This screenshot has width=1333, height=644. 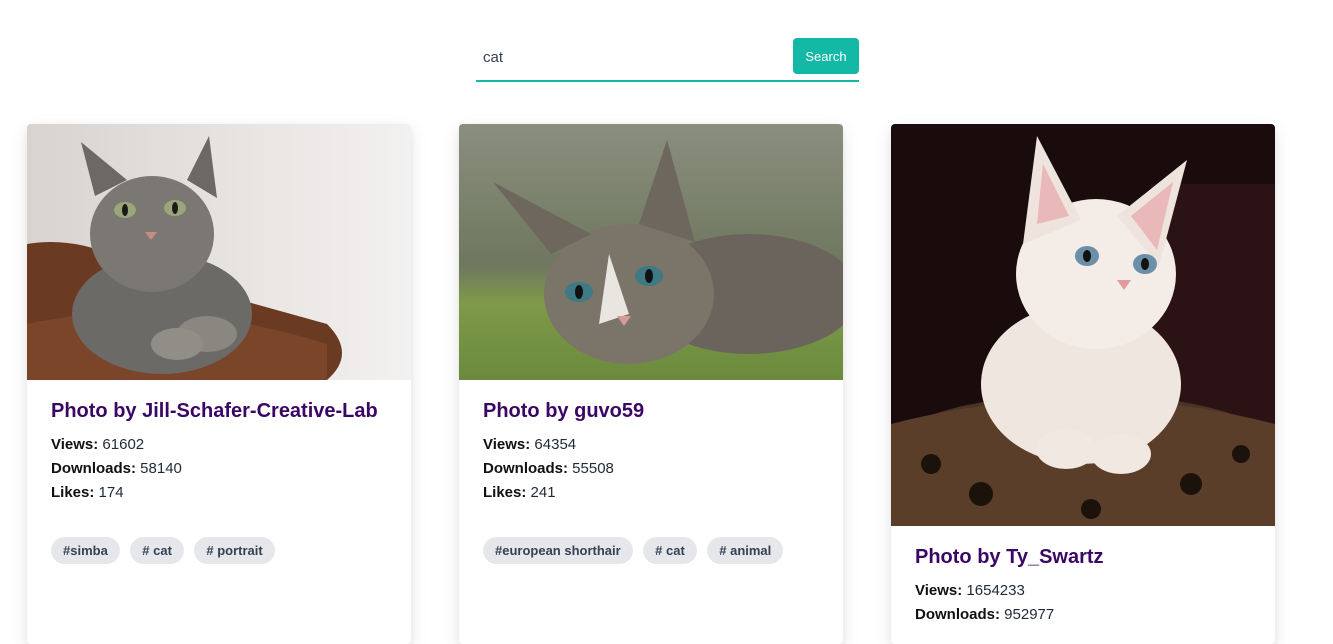 I want to click on downloads-stat: Downloads: 58140, so click(x=219, y=469).